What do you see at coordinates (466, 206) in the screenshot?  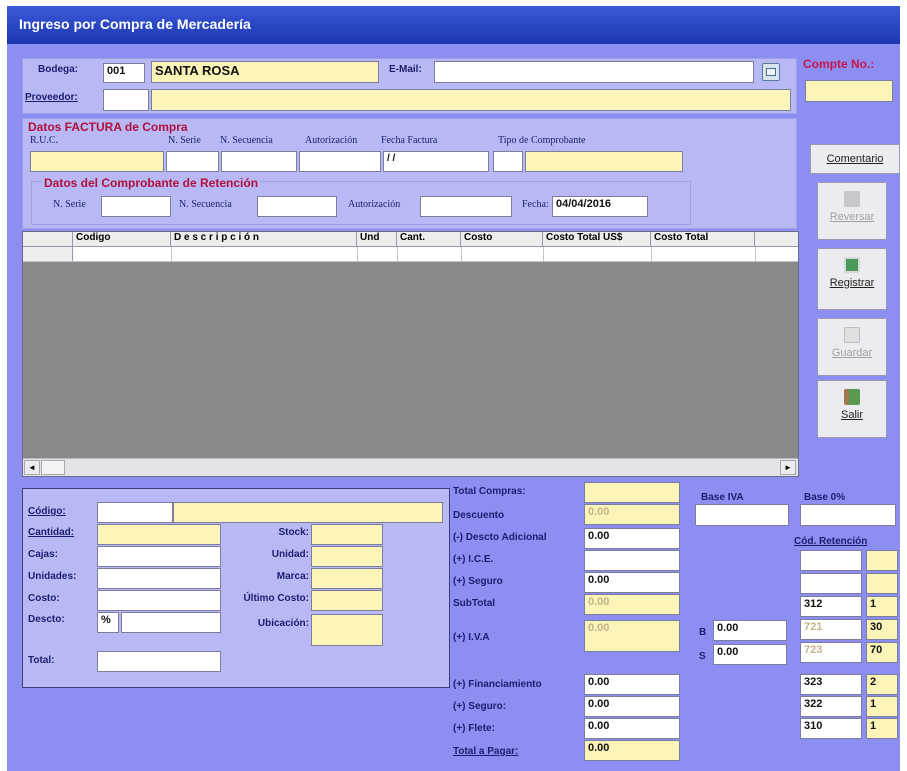 I see `retencion-autorizacion-field` at bounding box center [466, 206].